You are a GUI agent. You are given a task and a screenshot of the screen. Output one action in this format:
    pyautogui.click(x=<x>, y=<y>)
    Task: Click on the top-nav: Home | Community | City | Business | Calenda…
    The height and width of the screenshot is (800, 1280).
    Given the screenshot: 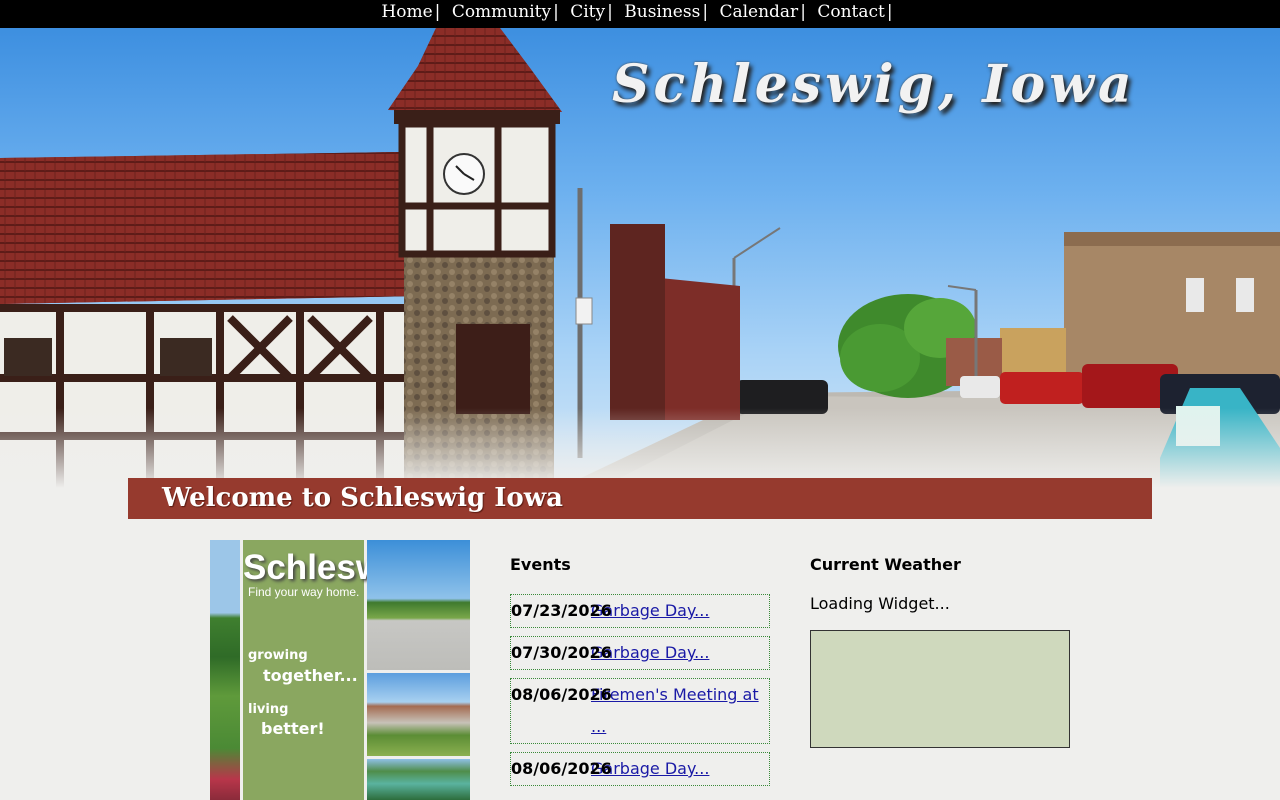 What is the action you would take?
    pyautogui.click(x=640, y=14)
    